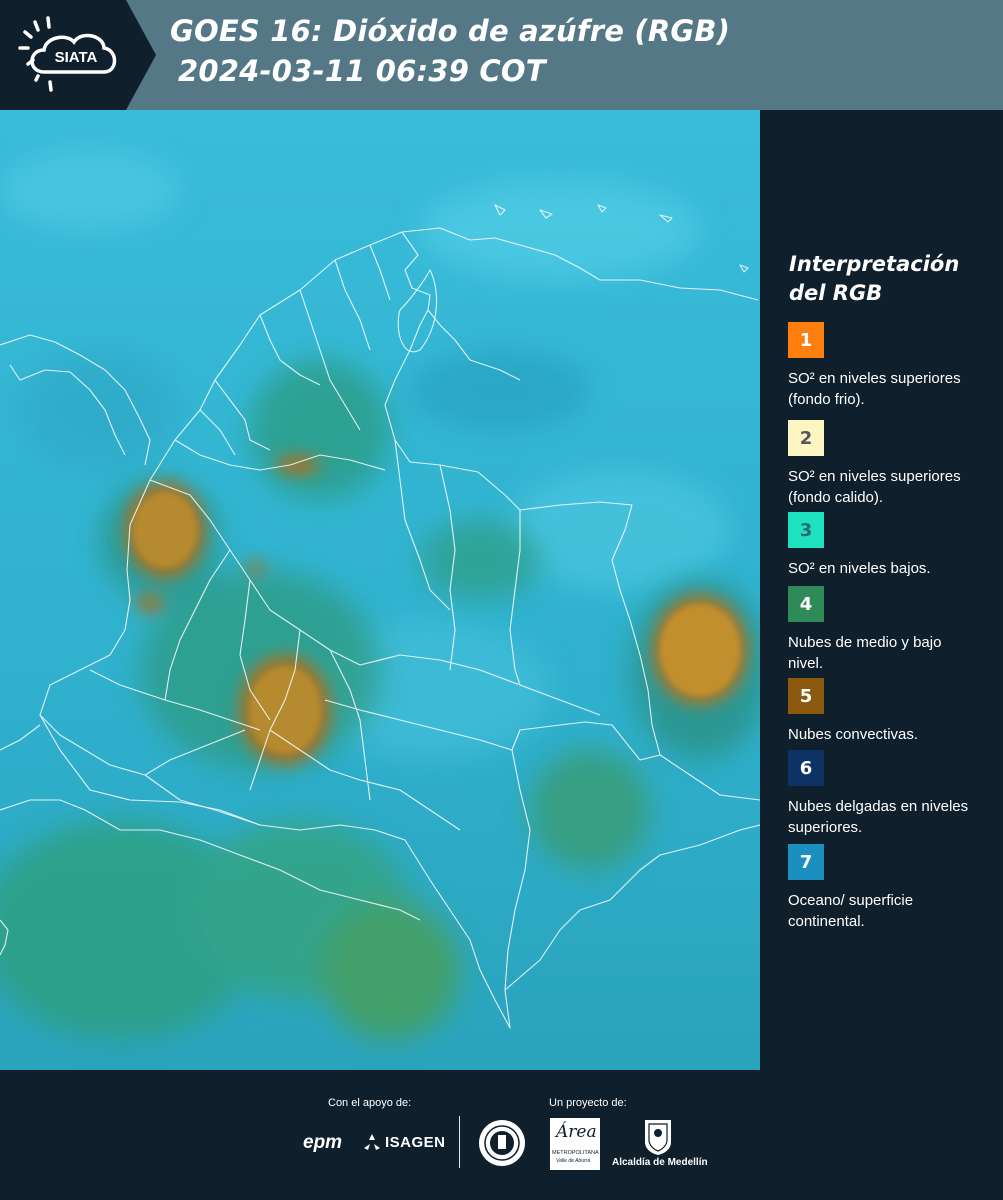 This screenshot has width=1003, height=1200. I want to click on support-label: Con el apoyo de:, so click(370, 1103).